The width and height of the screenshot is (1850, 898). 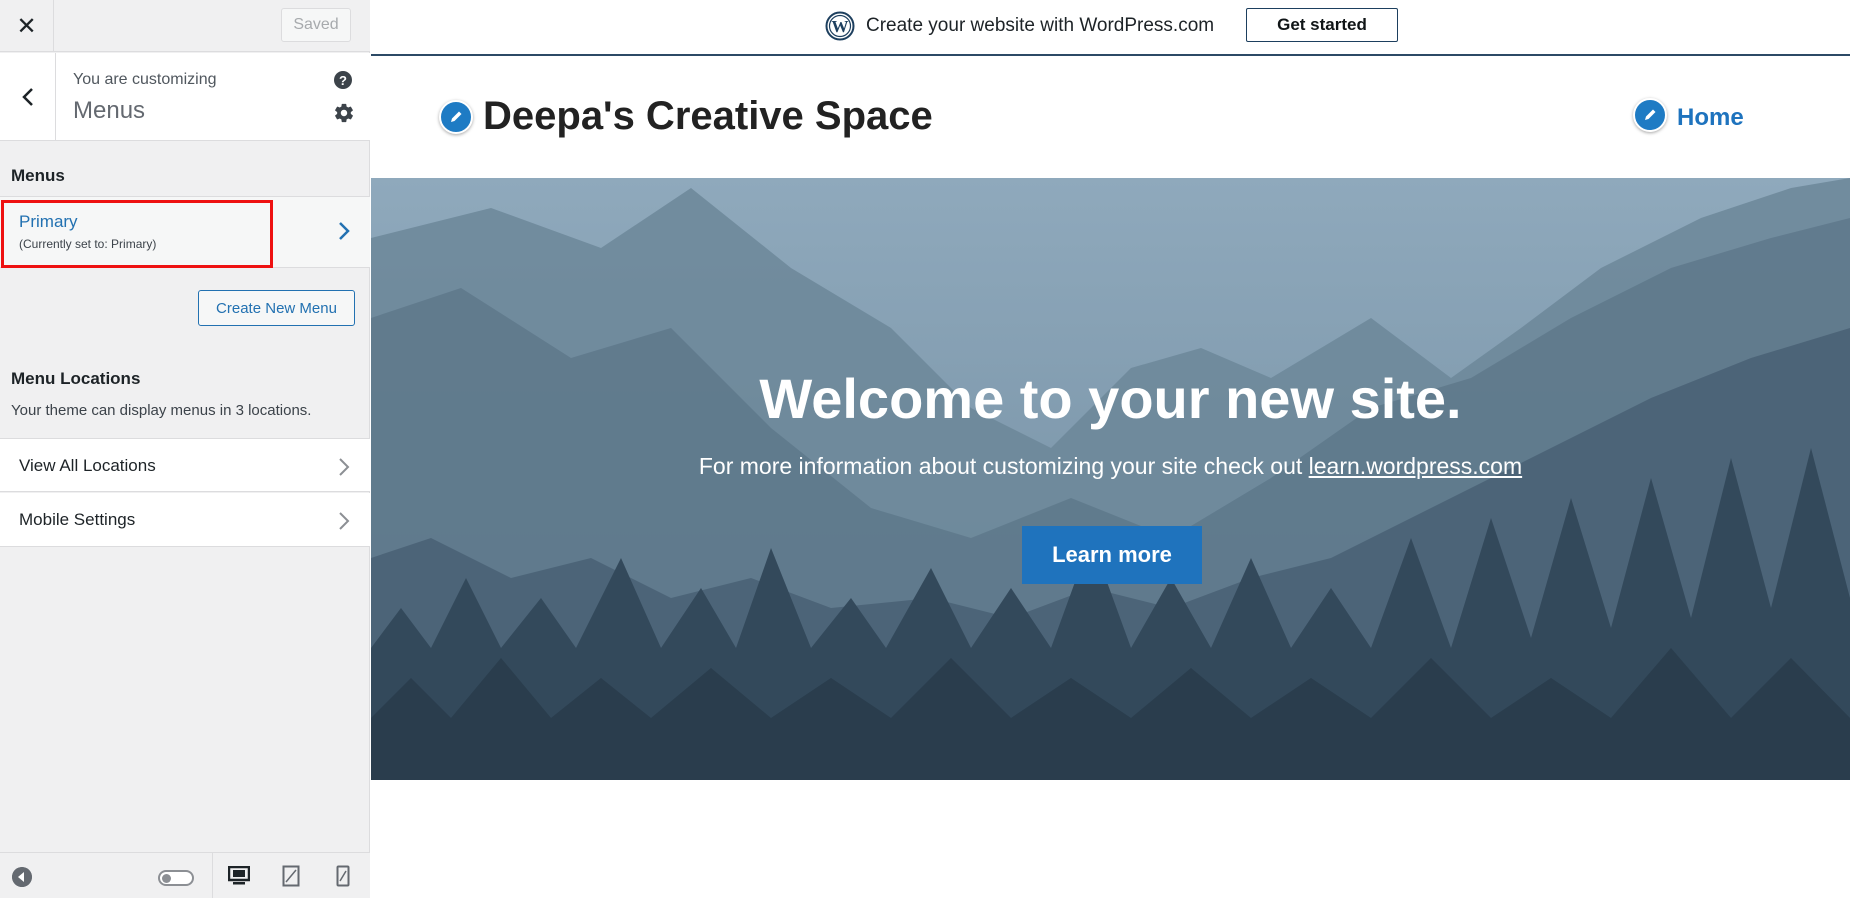 What do you see at coordinates (185, 97) in the screenshot?
I see `panel-header: You are customizing Menus ?` at bounding box center [185, 97].